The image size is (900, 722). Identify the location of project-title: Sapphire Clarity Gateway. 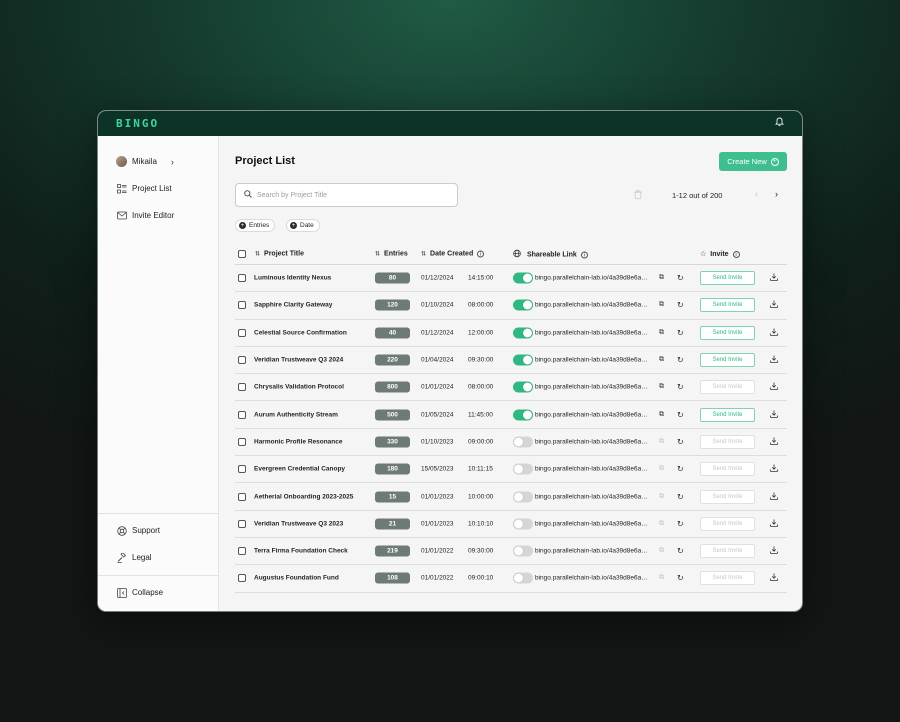
(293, 305).